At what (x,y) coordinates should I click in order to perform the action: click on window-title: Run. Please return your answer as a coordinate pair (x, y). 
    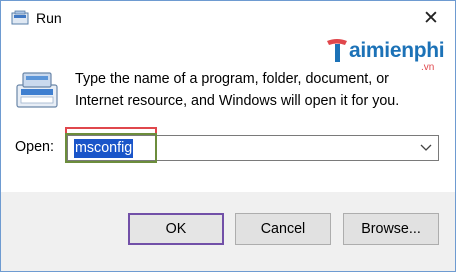
    Looking at the image, I should click on (49, 18).